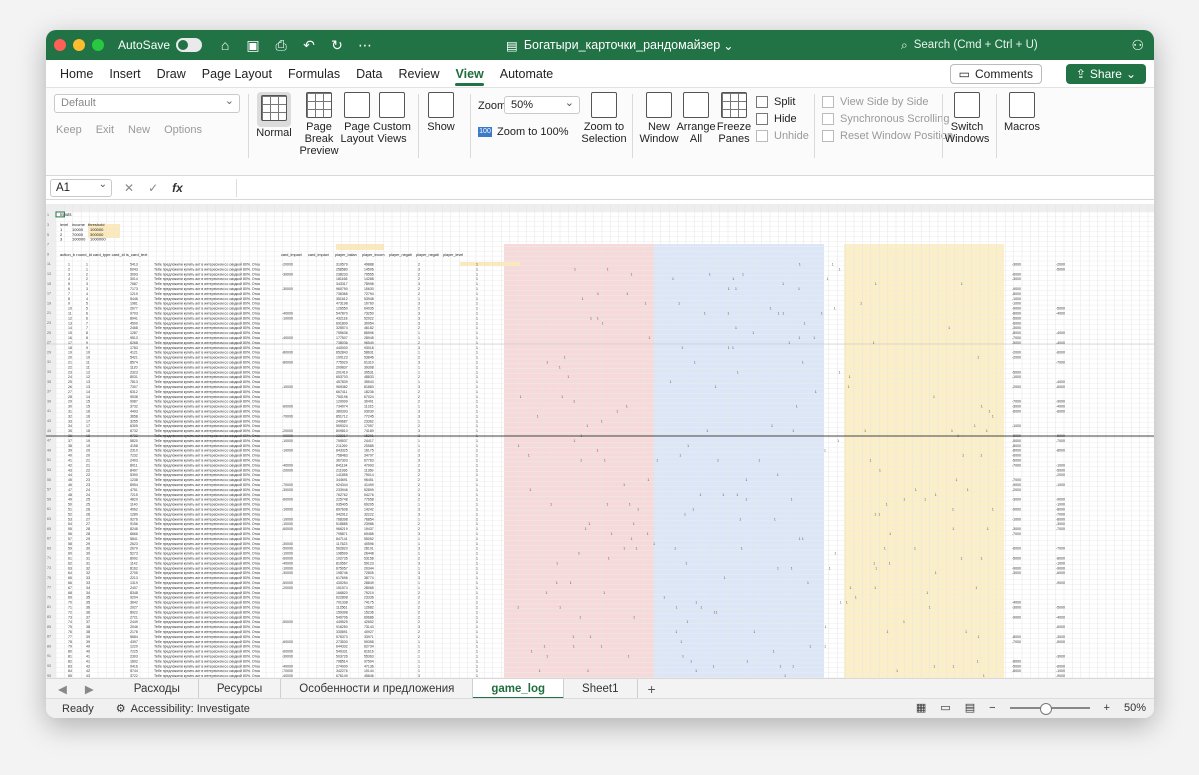  What do you see at coordinates (1137, 45) in the screenshot?
I see `account-icon: ⚇` at bounding box center [1137, 45].